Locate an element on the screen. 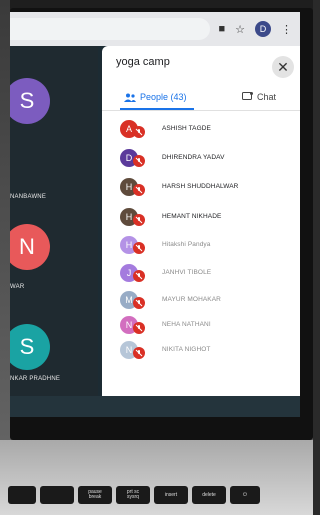  participant-row: D DHIRENDRA YADAV is located at coordinates (205, 160).